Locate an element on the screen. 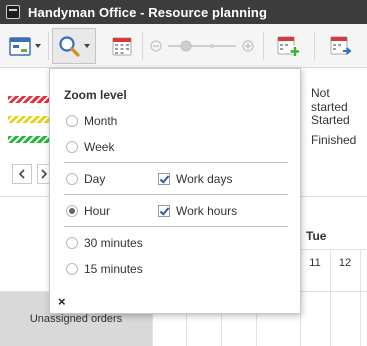 This screenshot has height=346, width=367. work-days-checkbox: Work days is located at coordinates (195, 179).